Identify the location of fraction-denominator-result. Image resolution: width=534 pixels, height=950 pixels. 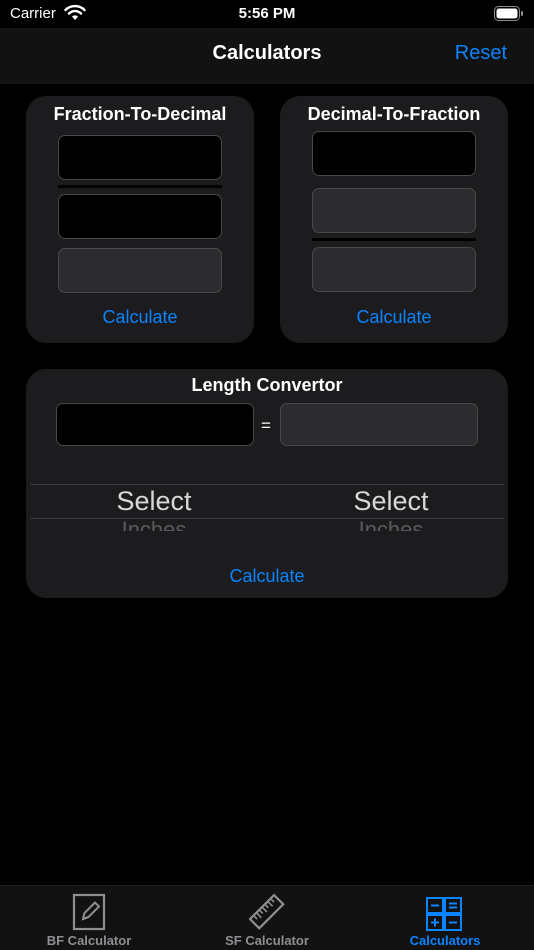
(394, 269).